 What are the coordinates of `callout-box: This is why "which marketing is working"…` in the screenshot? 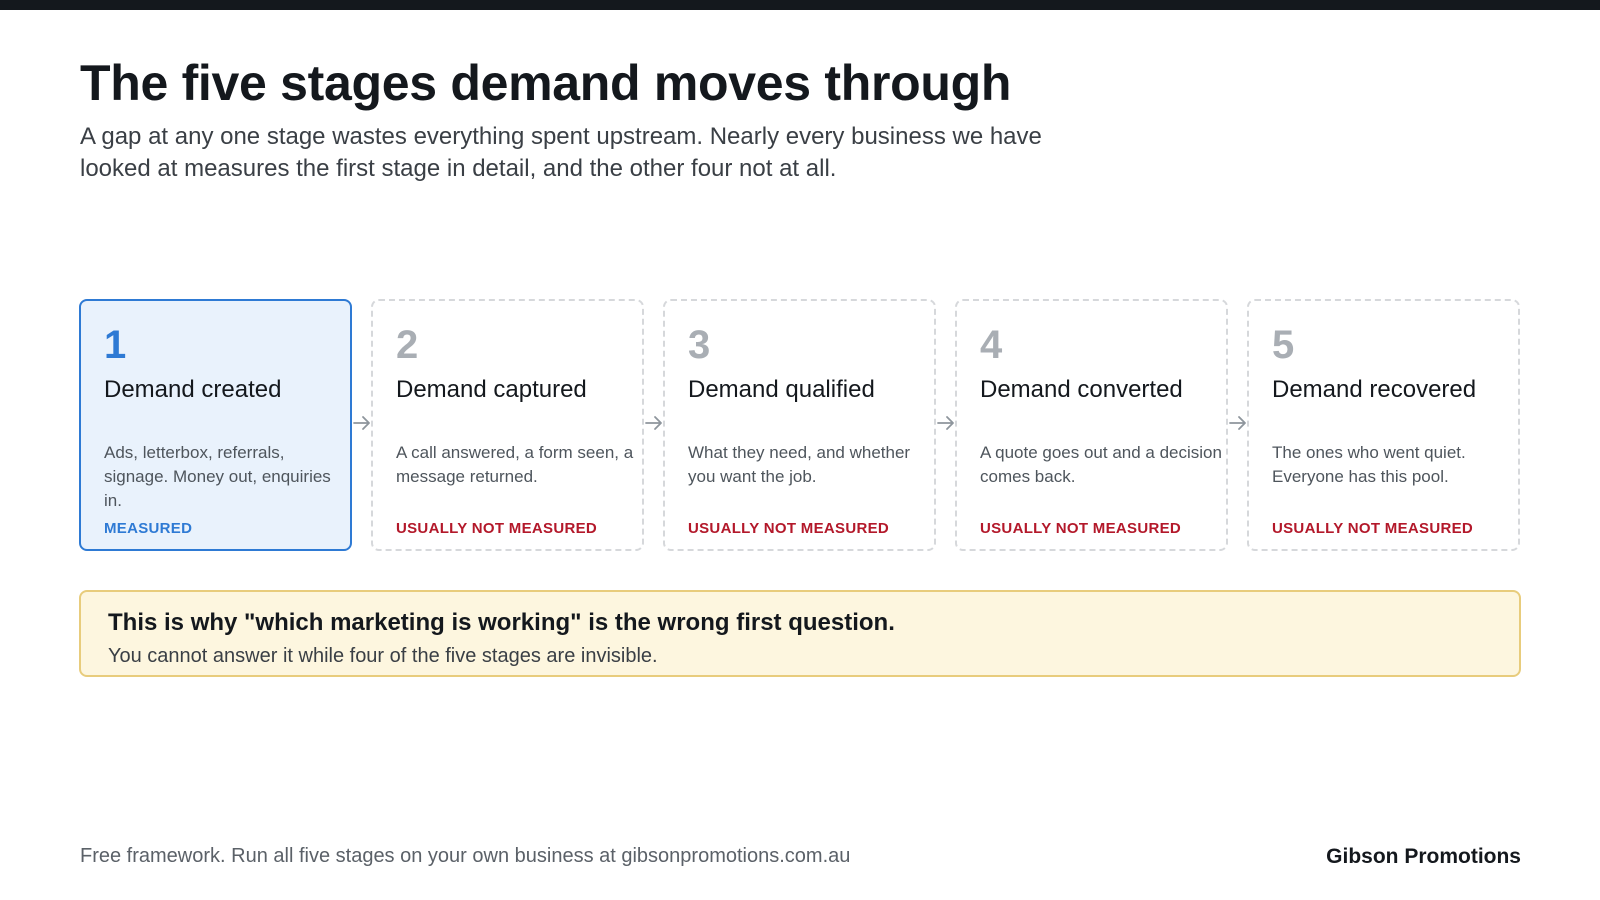 It's located at (800, 633).